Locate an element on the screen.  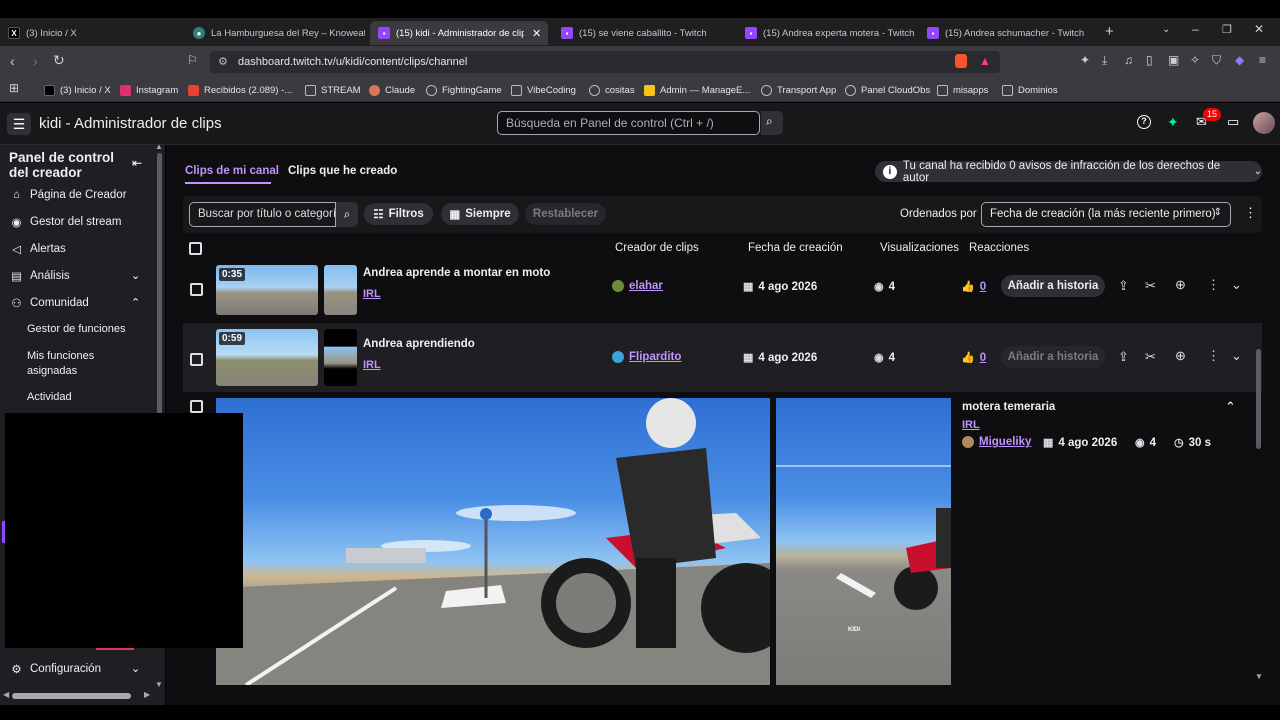
menu-icon: ≡ is located at coordinates (1262, 60).